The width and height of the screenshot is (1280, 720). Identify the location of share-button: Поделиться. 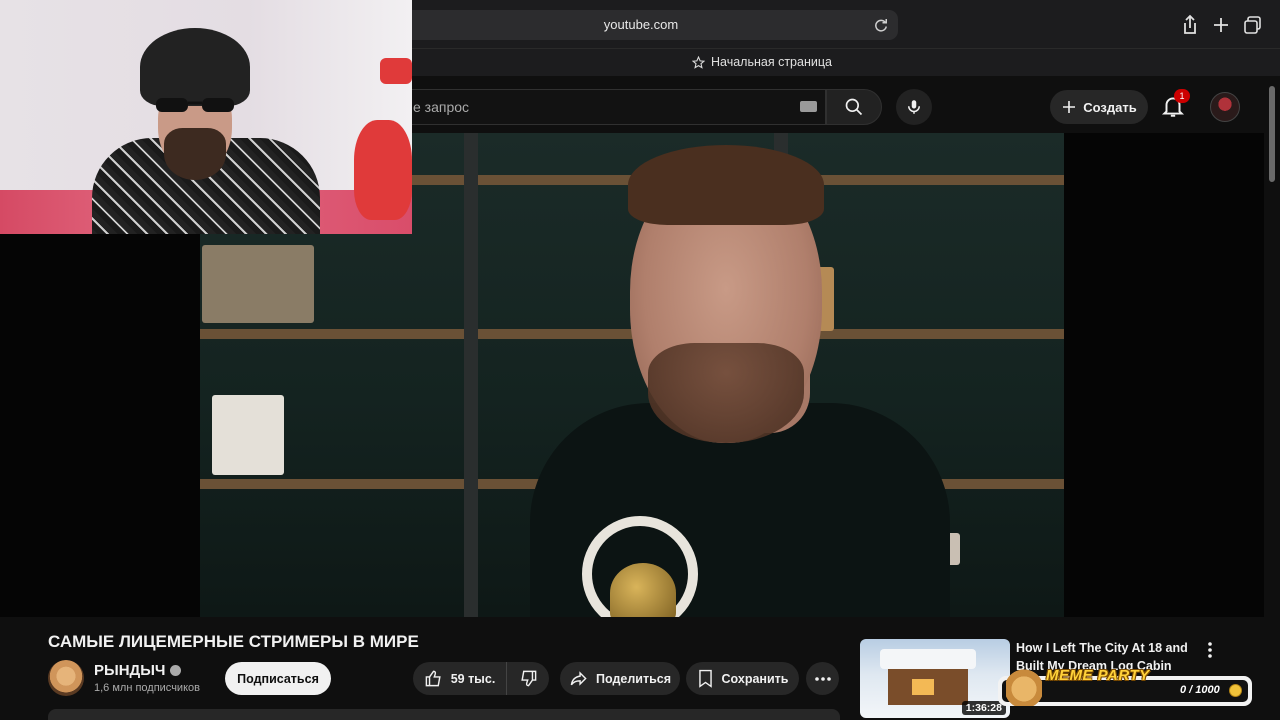
(620, 678).